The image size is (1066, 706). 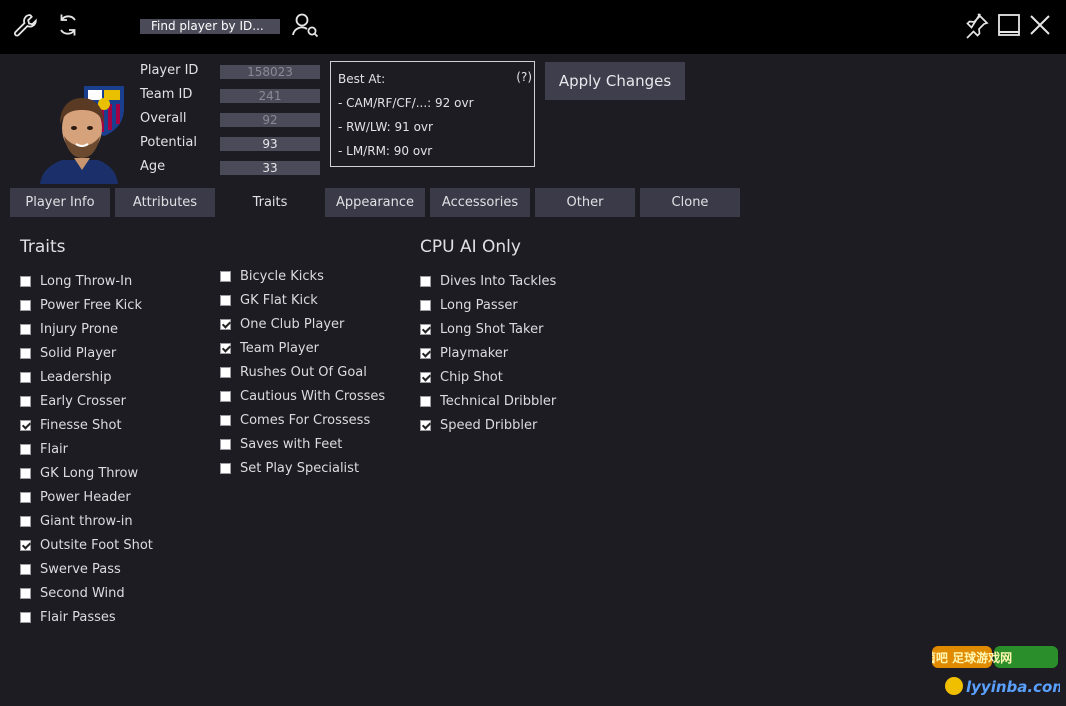 What do you see at coordinates (26, 25) in the screenshot?
I see `wrench-icon` at bounding box center [26, 25].